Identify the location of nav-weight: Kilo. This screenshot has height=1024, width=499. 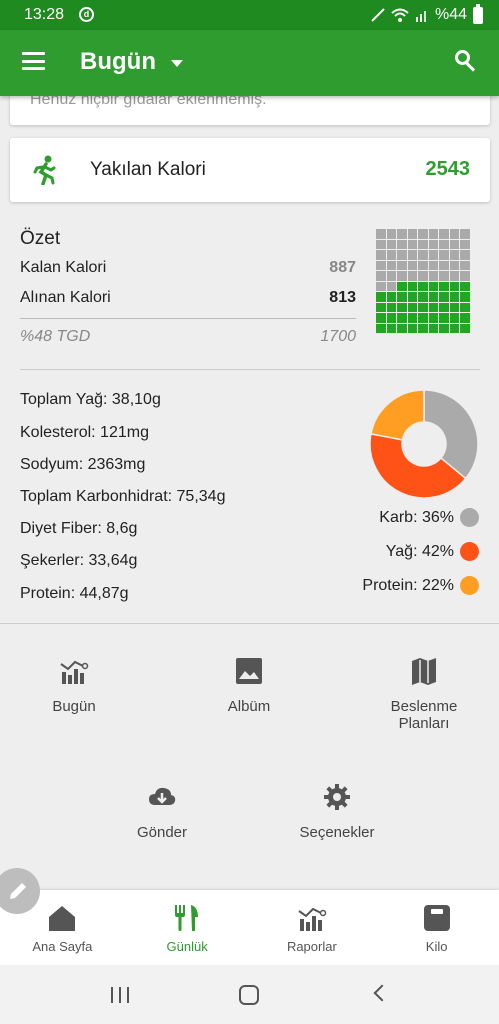
(436, 927).